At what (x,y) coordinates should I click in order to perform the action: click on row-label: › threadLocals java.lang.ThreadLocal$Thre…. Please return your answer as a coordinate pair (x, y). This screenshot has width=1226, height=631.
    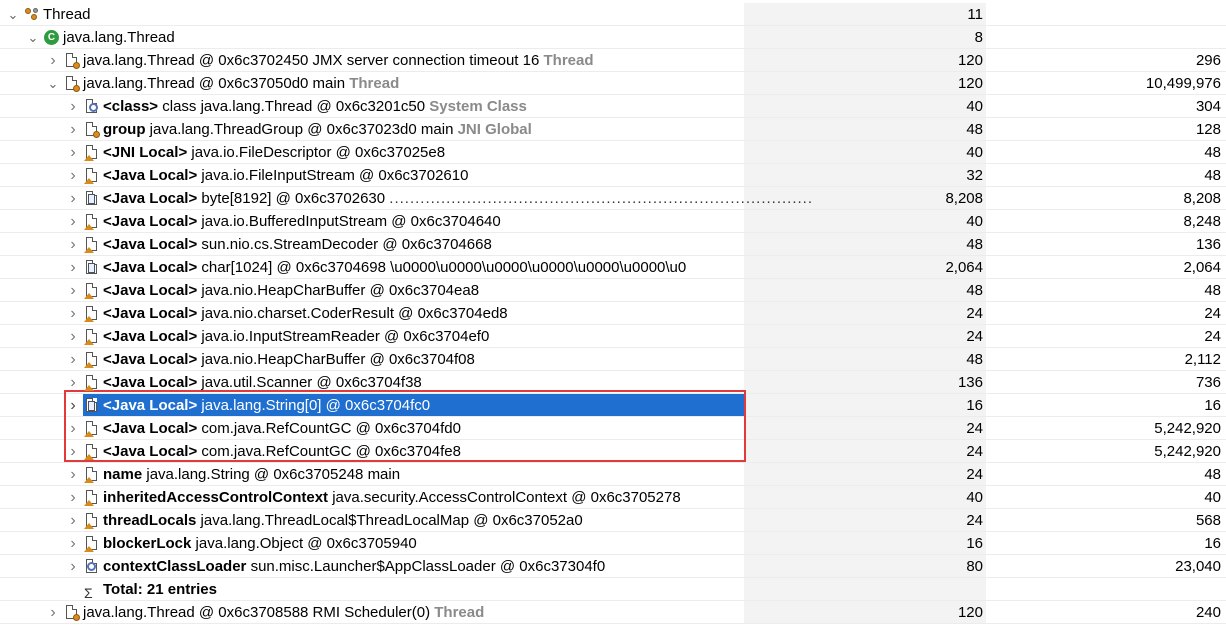
    Looking at the image, I should click on (324, 520).